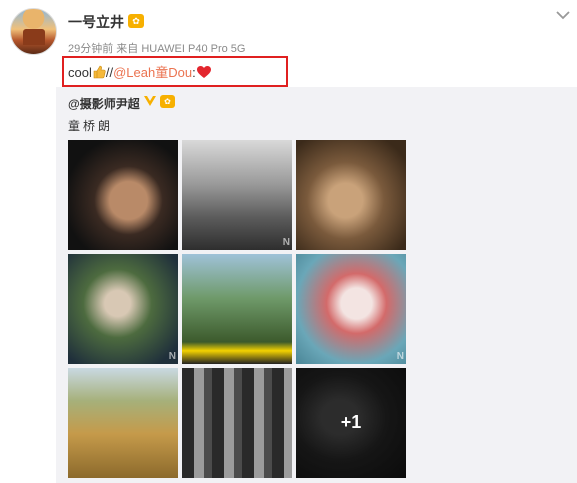  I want to click on original-author: @摄影师尹超, so click(104, 103).